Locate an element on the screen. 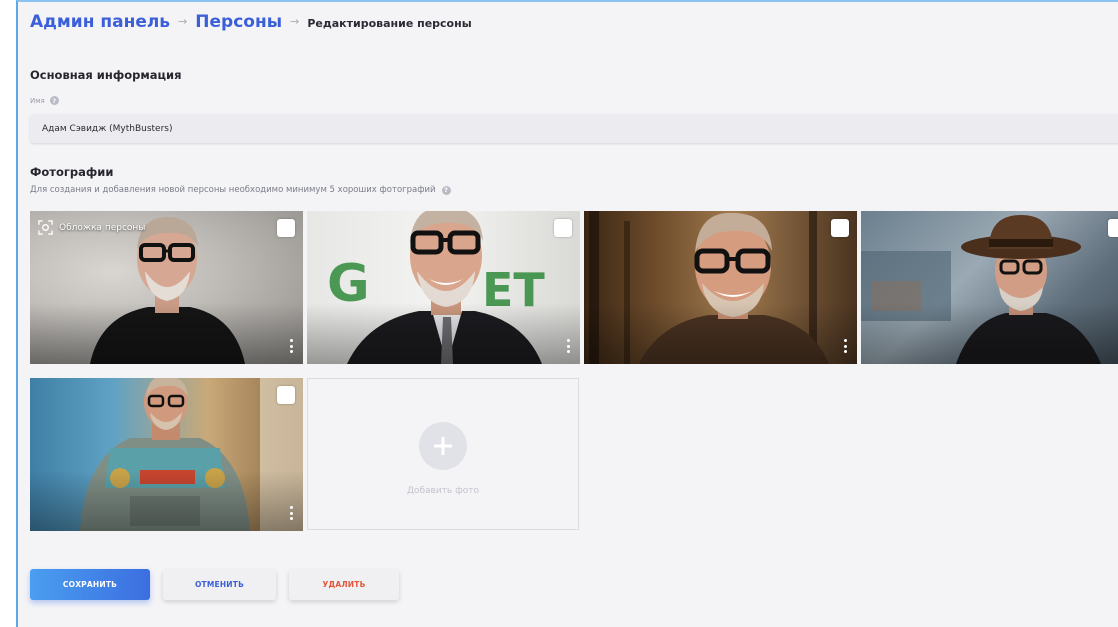 This screenshot has height=627, width=1118. name-input is located at coordinates (574, 128).